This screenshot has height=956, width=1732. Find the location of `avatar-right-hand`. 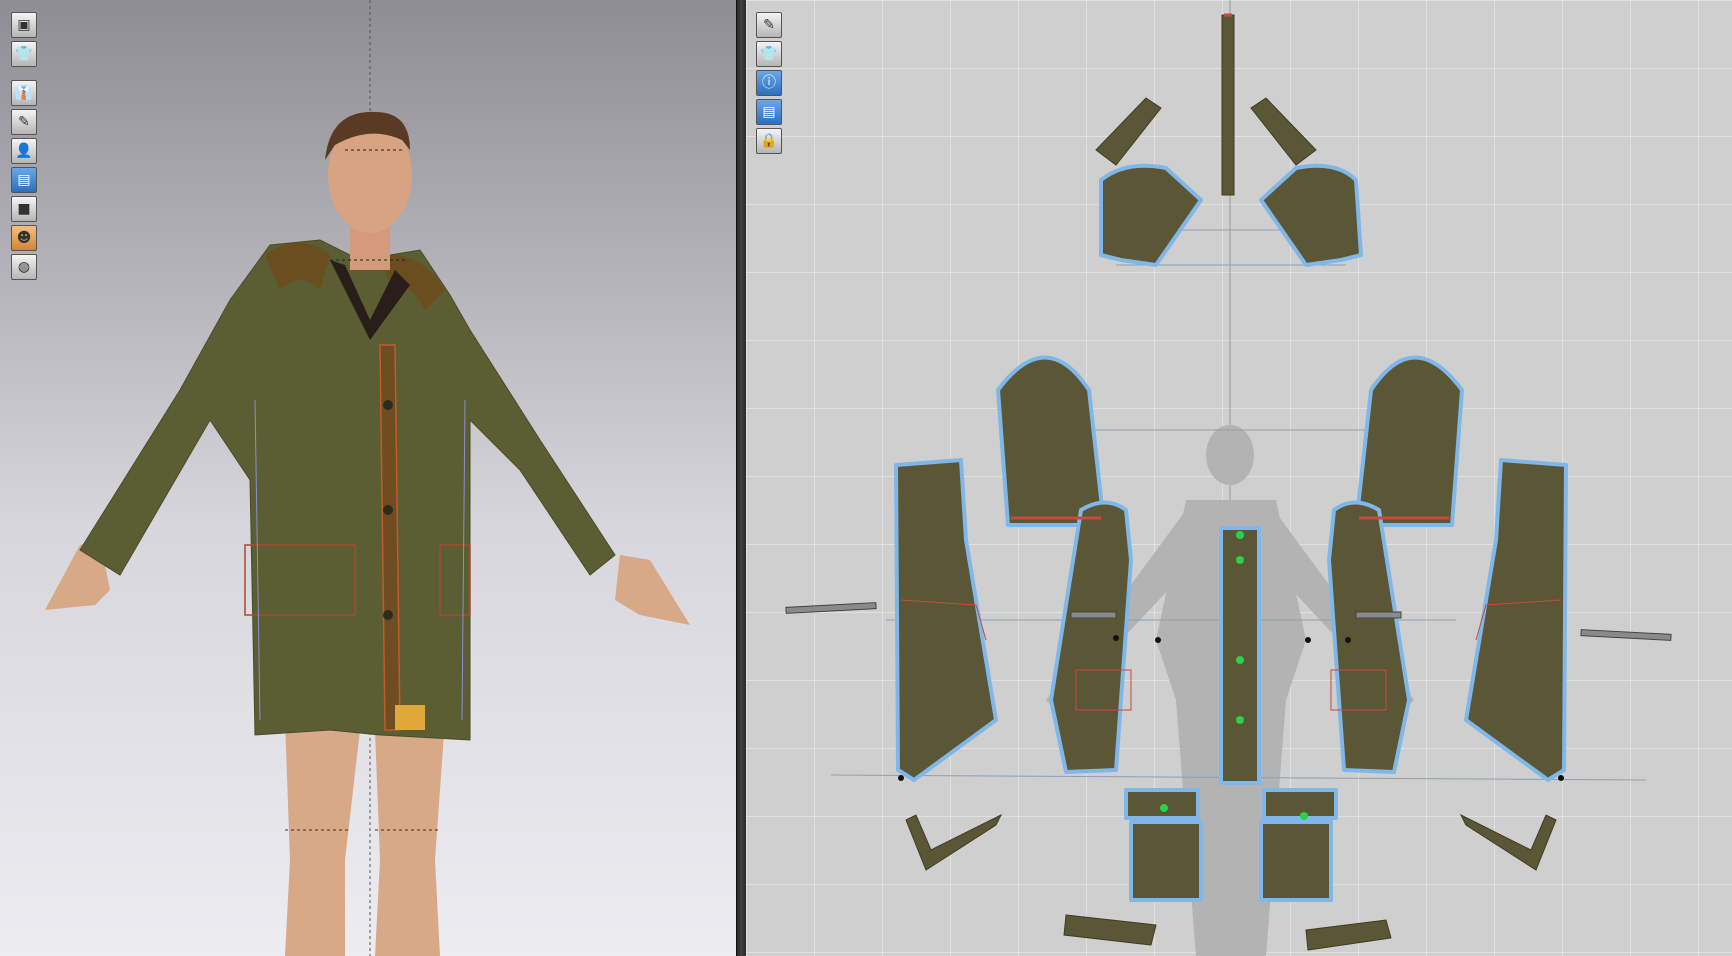

avatar-right-hand is located at coordinates (652, 590).